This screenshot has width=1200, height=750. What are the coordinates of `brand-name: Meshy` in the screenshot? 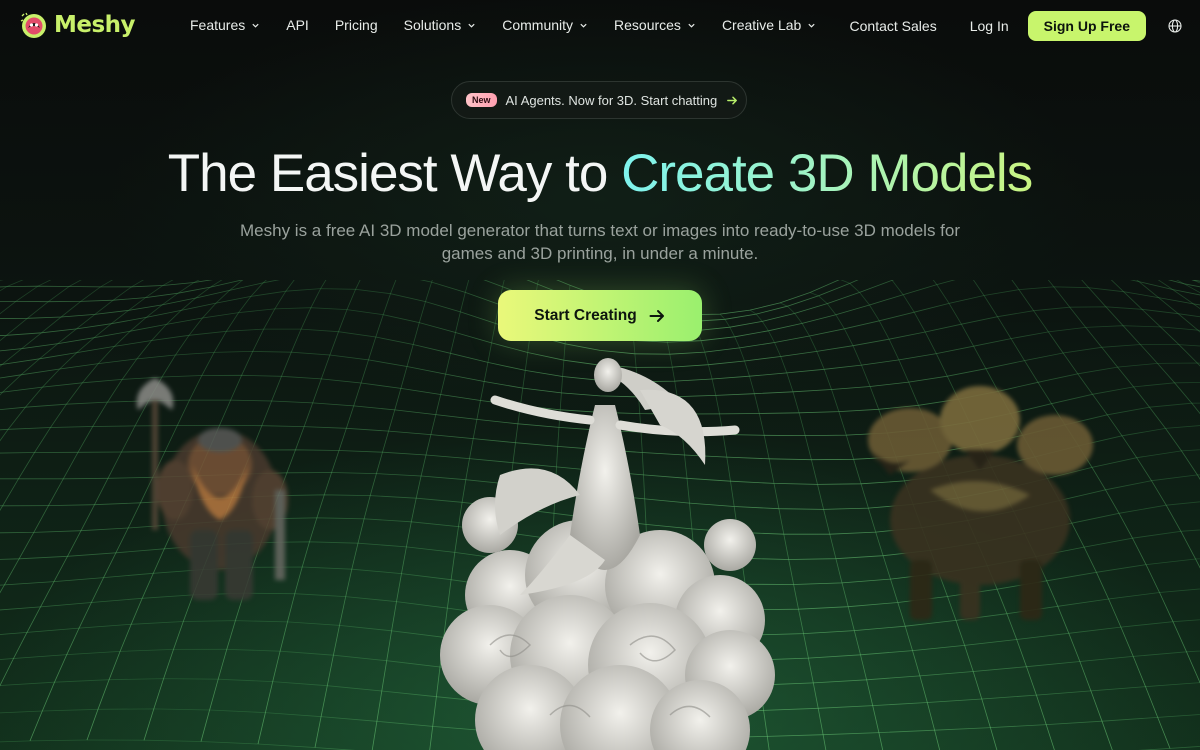 It's located at (95, 25).